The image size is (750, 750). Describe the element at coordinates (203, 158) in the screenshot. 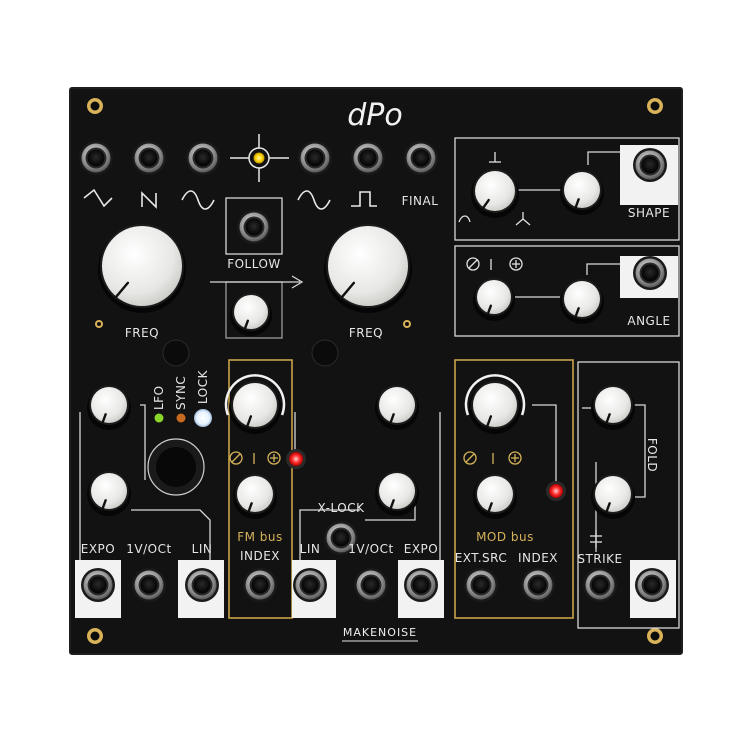

I see `sine-out-jack` at that location.